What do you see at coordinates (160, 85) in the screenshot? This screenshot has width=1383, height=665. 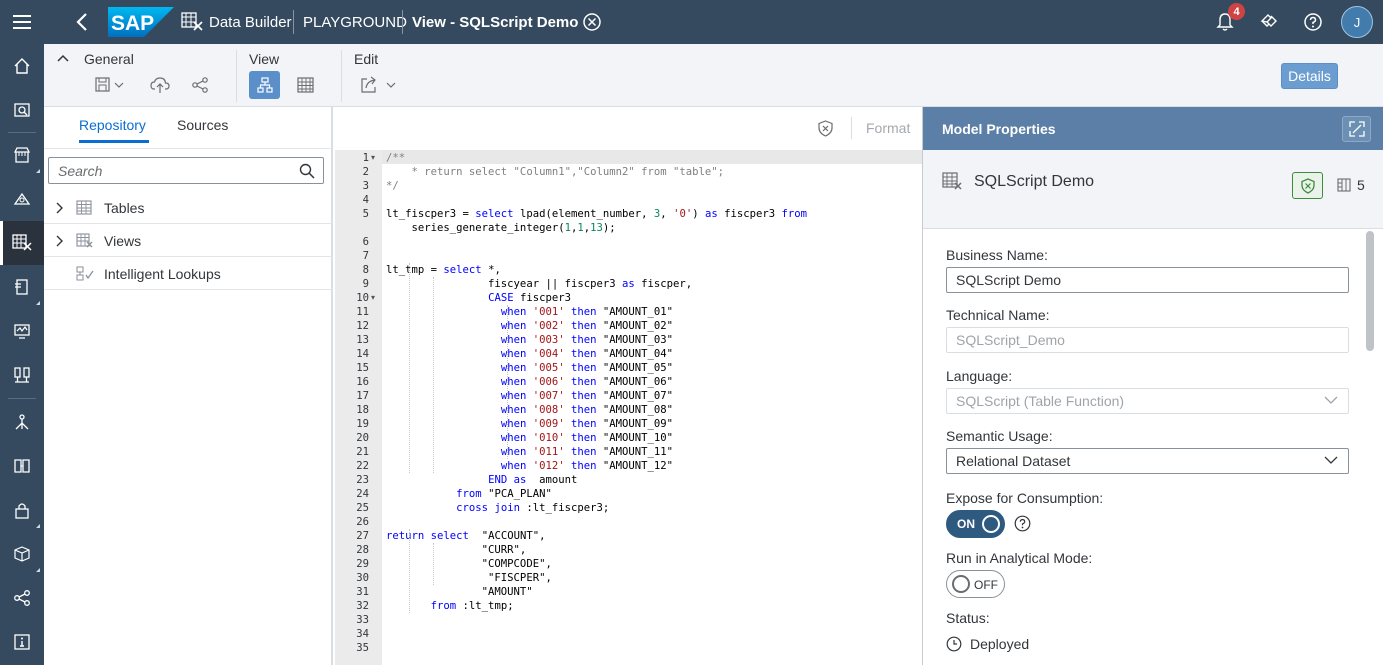 I see `deploy-button` at bounding box center [160, 85].